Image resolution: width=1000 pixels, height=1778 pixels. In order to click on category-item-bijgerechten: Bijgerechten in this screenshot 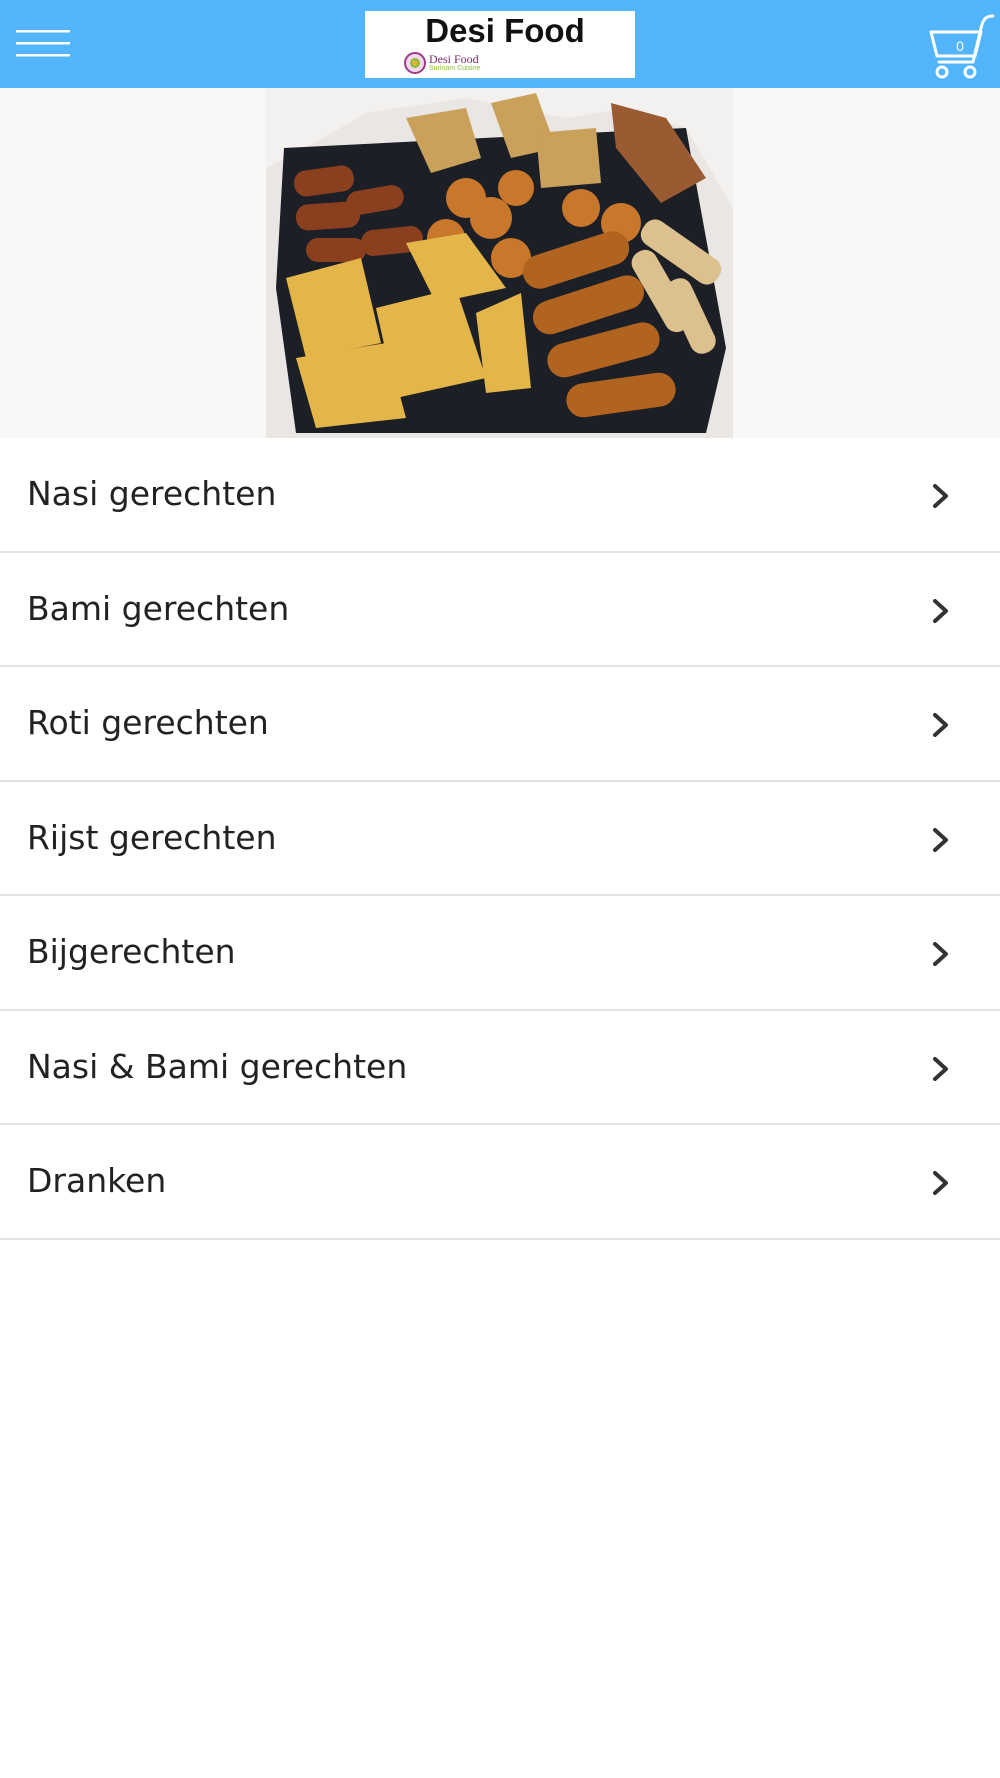, I will do `click(500, 953)`.